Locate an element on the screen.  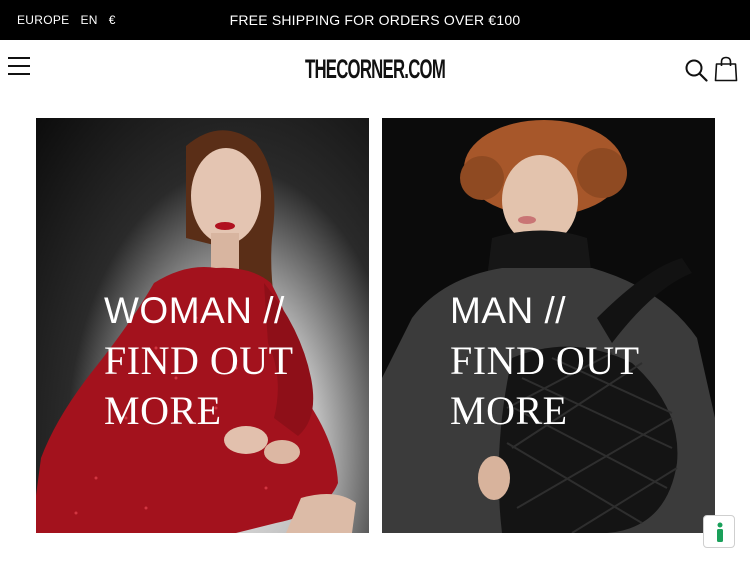
shipping-promo: FREE SHIPPING FOR ORDERS OVER €100 is located at coordinates (375, 20).